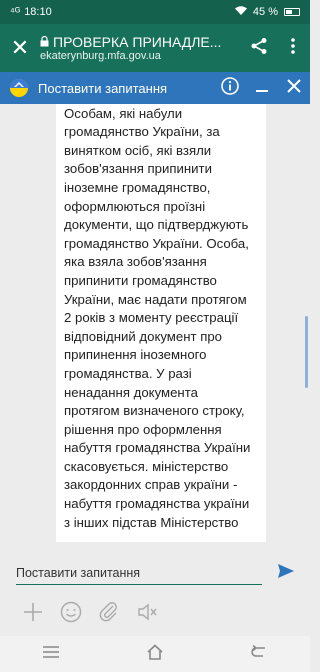 Image resolution: width=320 pixels, height=672 pixels. I want to click on minimize-icon, so click(262, 88).